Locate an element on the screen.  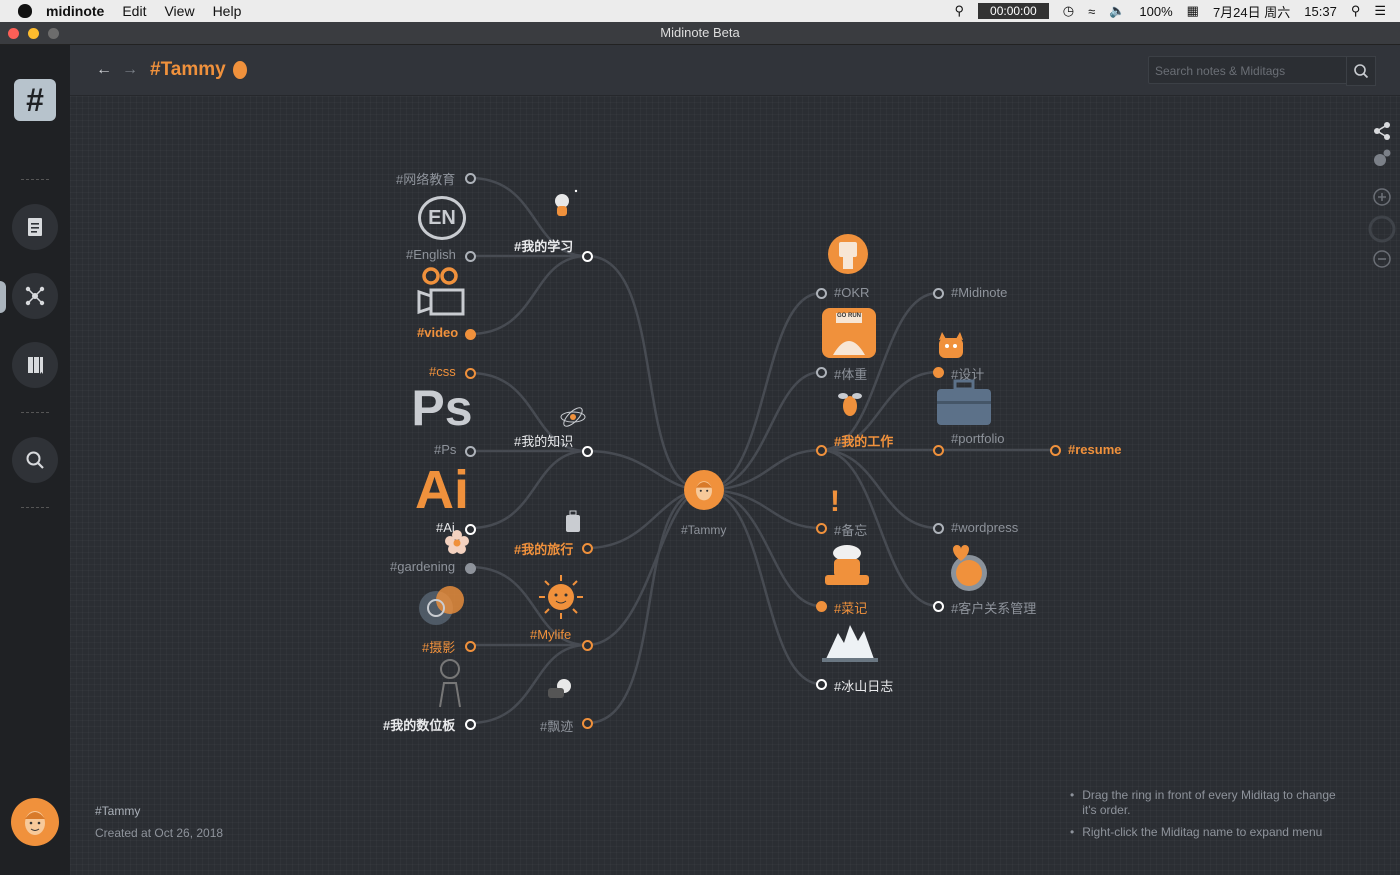
notes-button is located at coordinates (35, 227).